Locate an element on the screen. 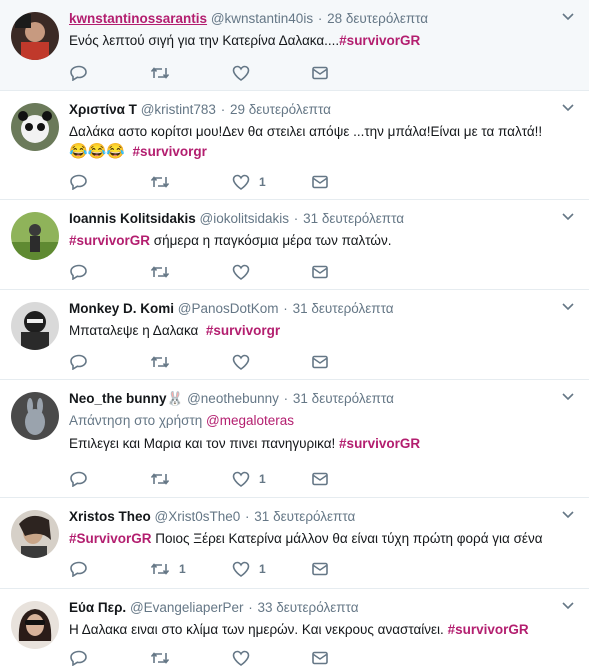  user-fullname: Χριστίνα Τ is located at coordinates (103, 109).